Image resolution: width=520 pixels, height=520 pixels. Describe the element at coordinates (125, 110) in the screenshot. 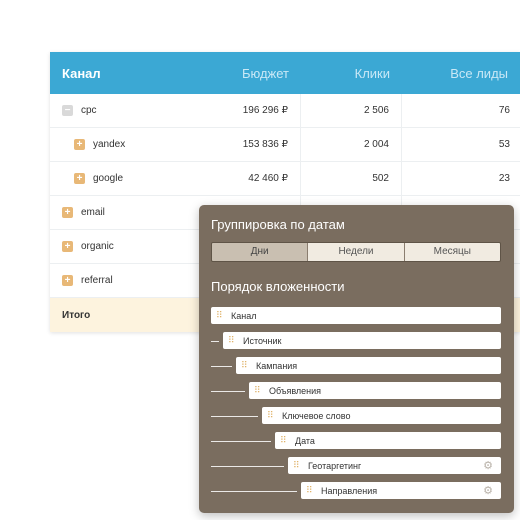

I see `channel-cell: − cpc` at that location.